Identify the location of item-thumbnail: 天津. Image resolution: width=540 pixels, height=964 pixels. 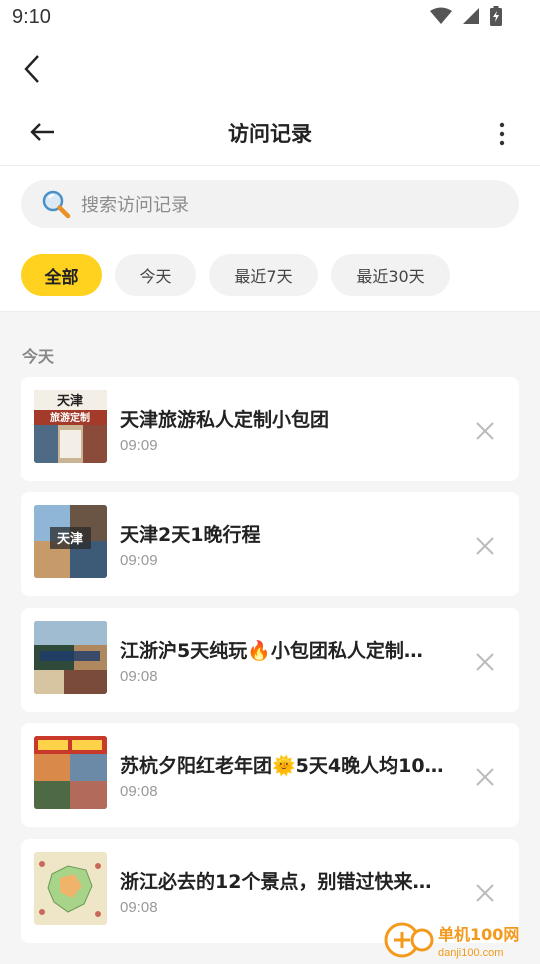
(70, 541).